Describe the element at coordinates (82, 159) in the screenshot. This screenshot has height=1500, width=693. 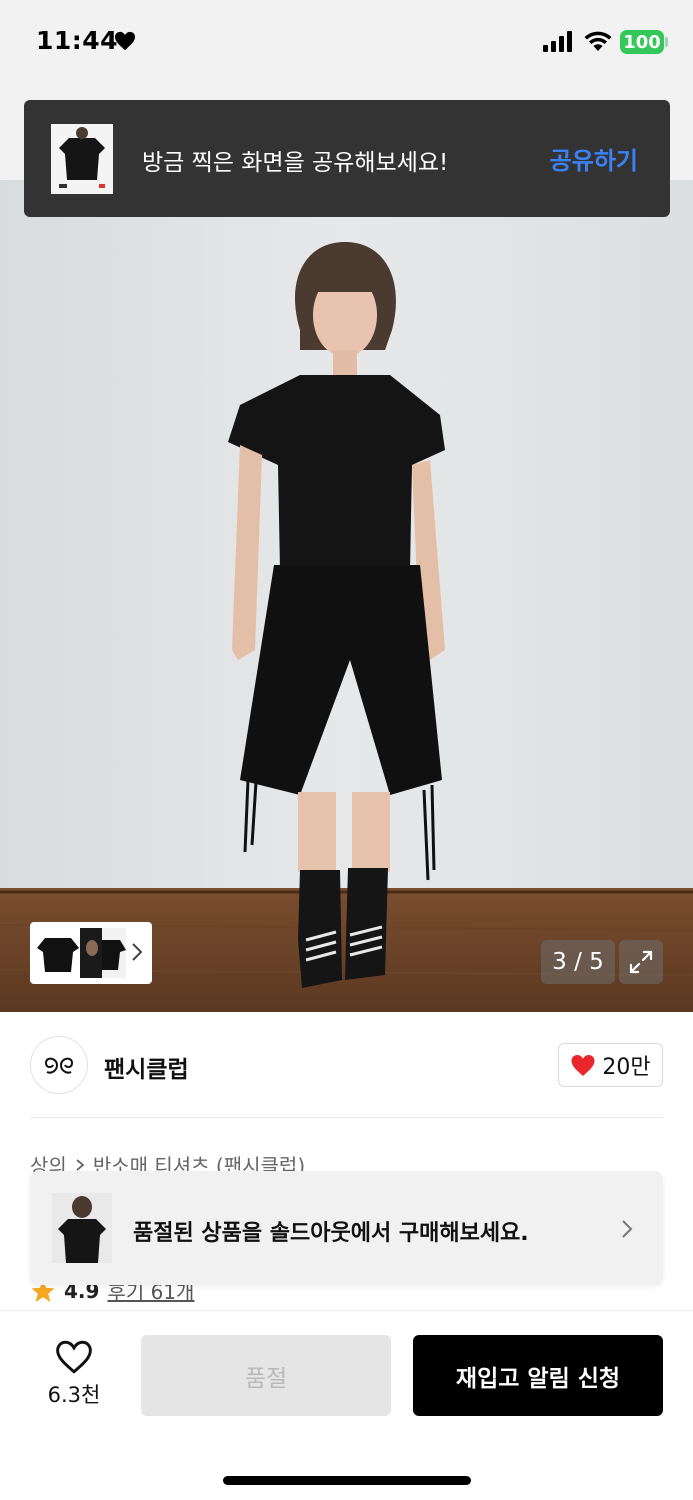
I see `share-thumbnail` at that location.